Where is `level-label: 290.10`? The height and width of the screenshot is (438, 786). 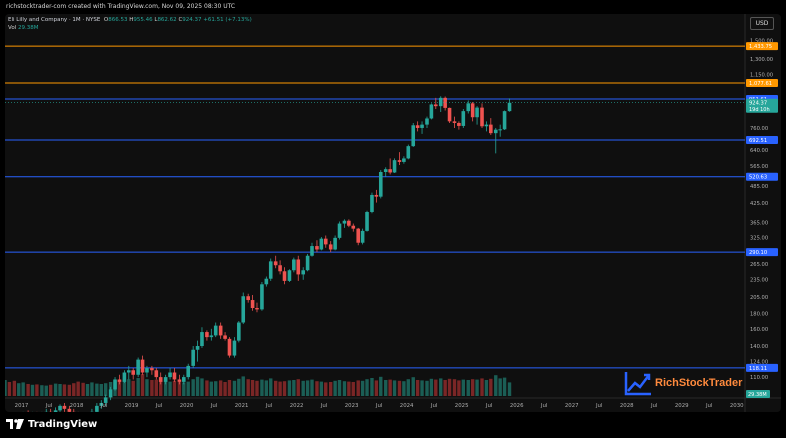 level-label: 290.10 is located at coordinates (758, 253).